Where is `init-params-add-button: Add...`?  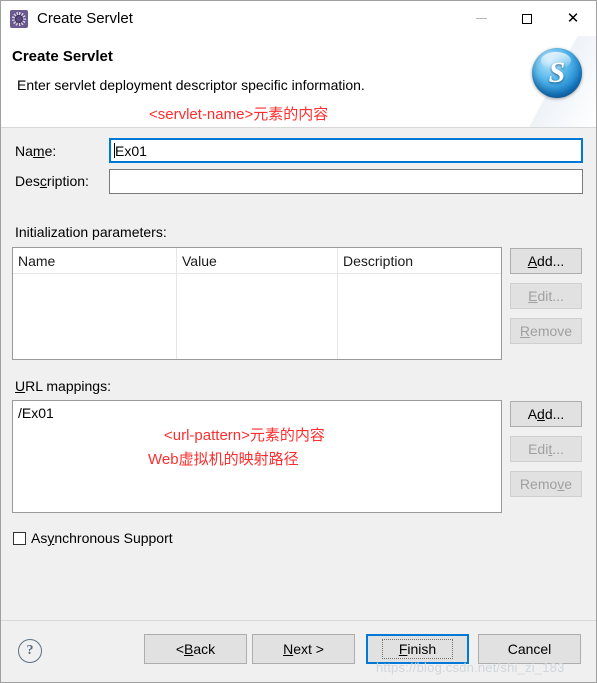 init-params-add-button: Add... is located at coordinates (546, 261).